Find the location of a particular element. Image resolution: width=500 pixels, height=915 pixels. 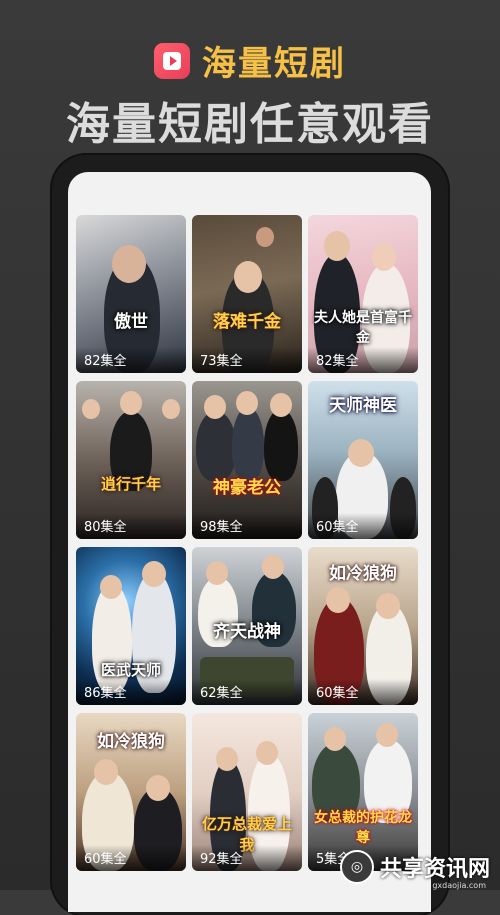

drama-card: 女总裁的护花龙尊 5集全 is located at coordinates (363, 792).